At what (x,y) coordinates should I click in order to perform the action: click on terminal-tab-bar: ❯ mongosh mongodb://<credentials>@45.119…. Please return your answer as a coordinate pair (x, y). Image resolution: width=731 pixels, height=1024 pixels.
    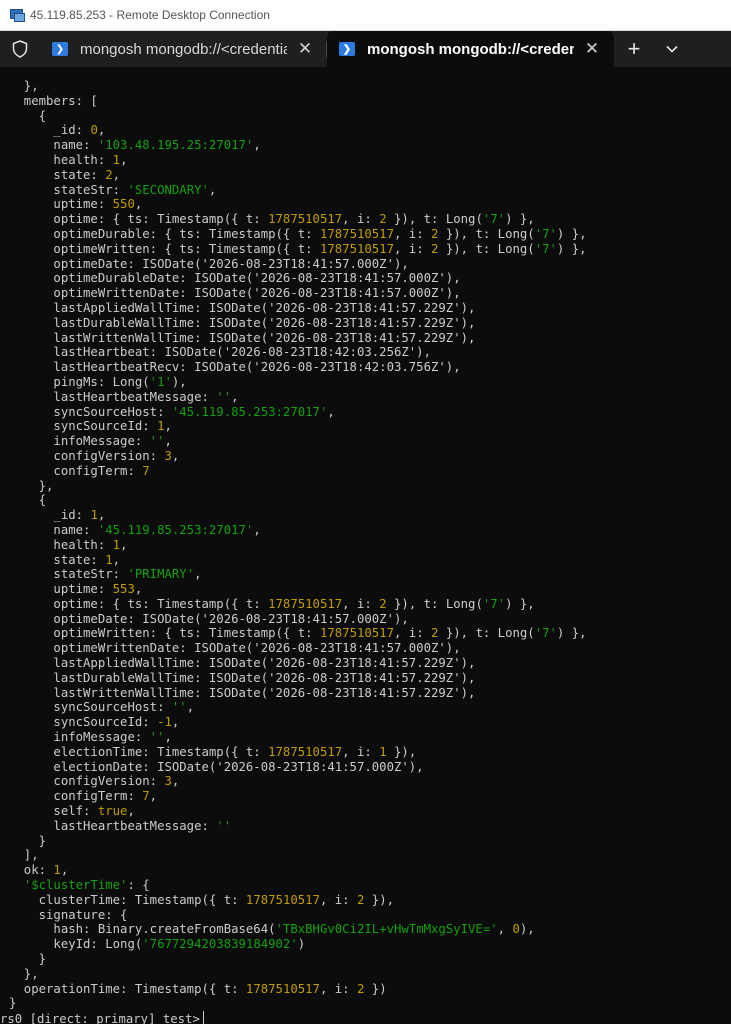
    Looking at the image, I should click on (365, 49).